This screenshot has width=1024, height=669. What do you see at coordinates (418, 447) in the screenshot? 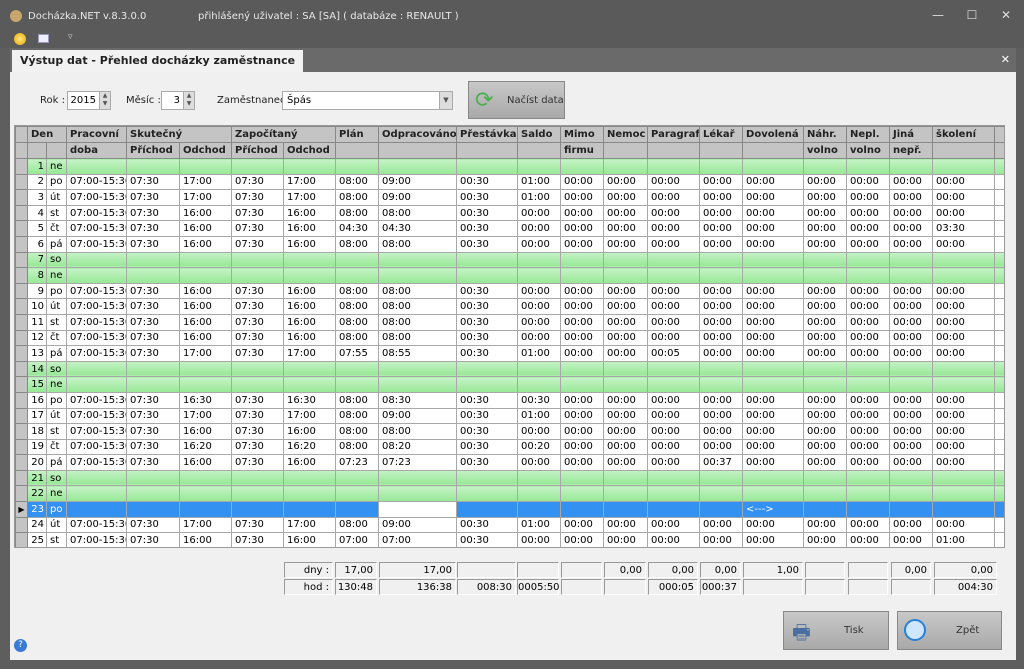
I see `cell: 08:20` at bounding box center [418, 447].